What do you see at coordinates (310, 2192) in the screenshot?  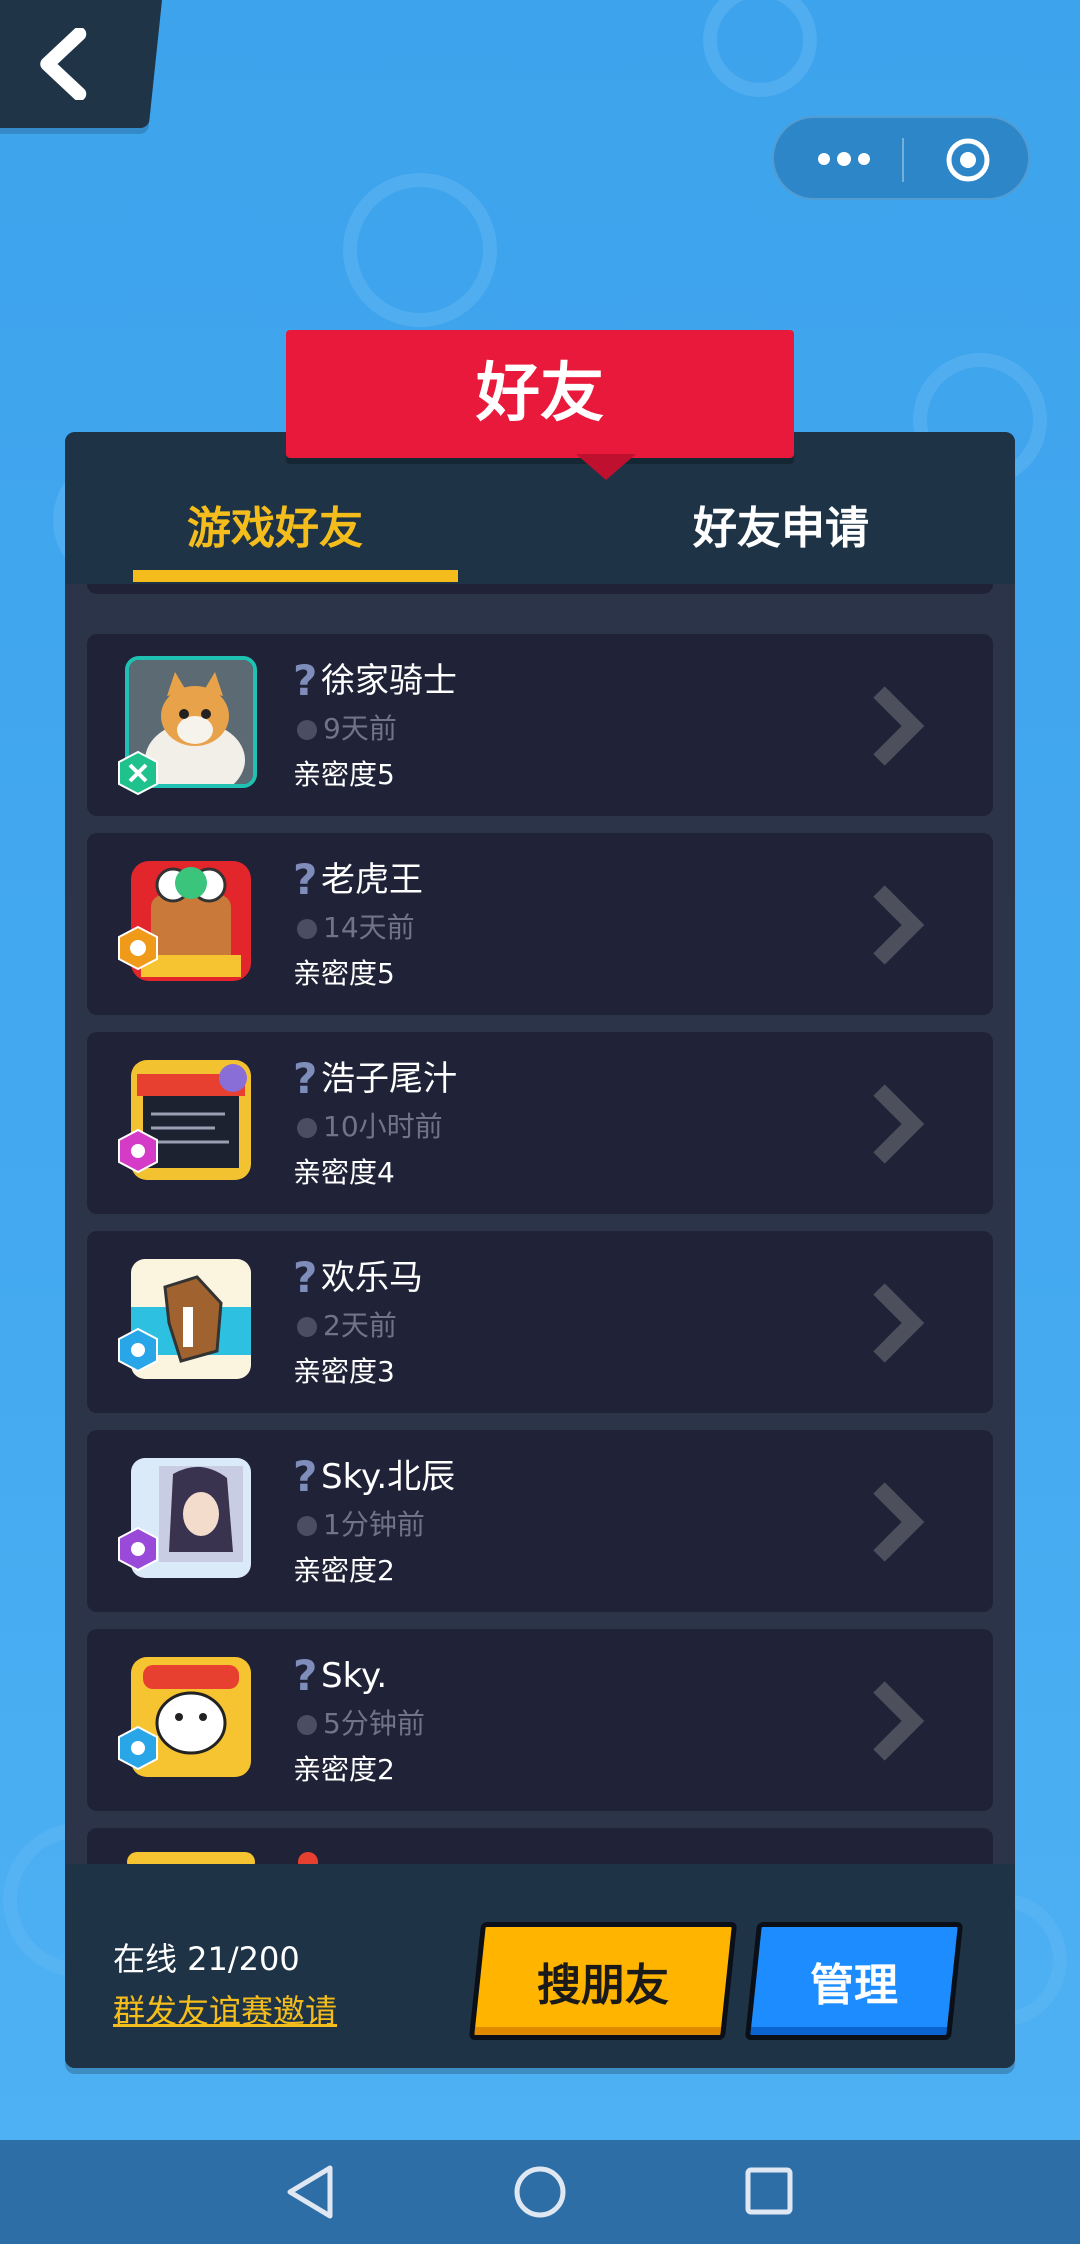 I see `triangle-back-icon` at bounding box center [310, 2192].